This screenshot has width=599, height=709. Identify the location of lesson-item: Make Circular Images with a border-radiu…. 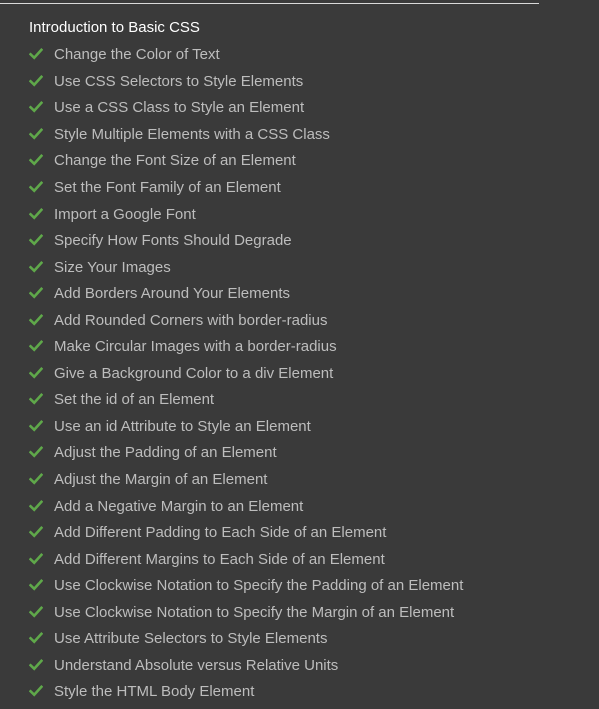
(246, 347).